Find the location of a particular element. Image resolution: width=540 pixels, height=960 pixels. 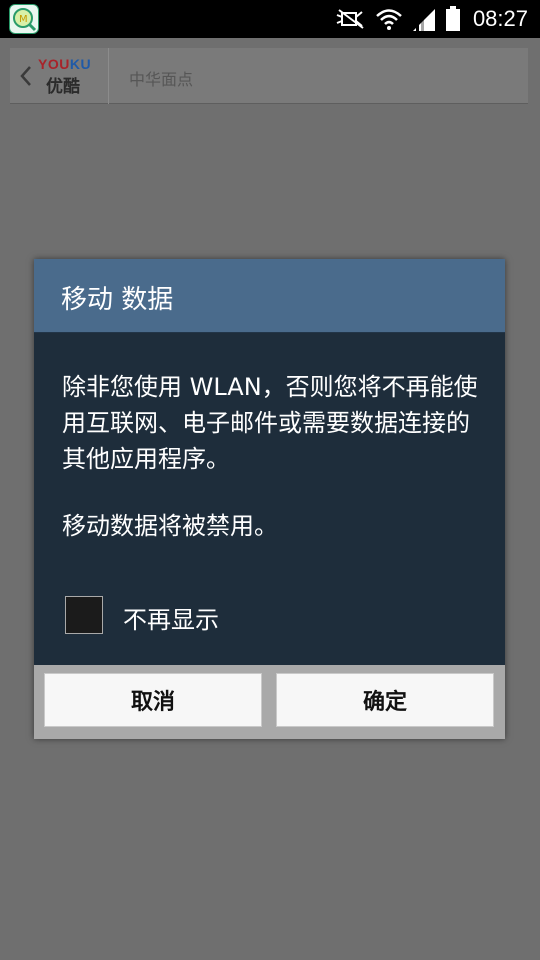

cancel-button: 取消 is located at coordinates (153, 700).